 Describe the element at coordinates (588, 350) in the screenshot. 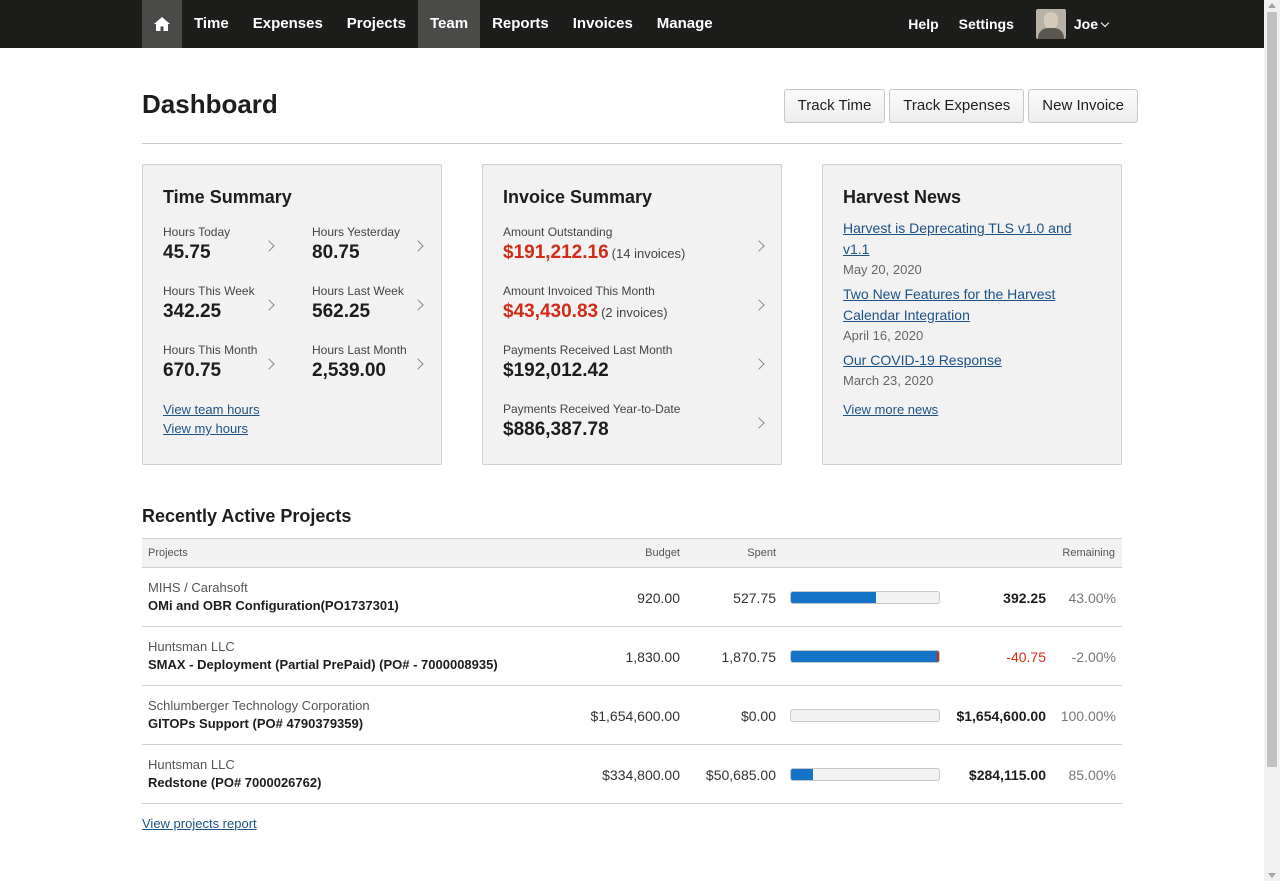

I see `metric-label: Payments Received Last Month` at that location.